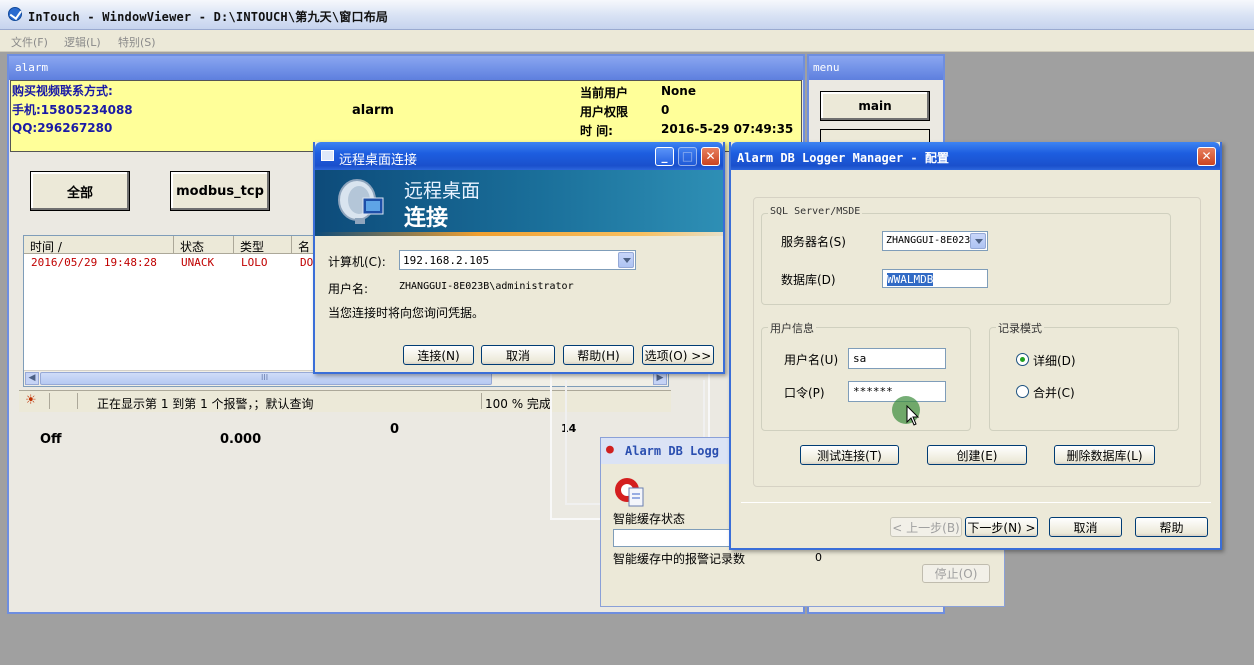 This screenshot has height=665, width=1254. I want to click on sql-group-label: SQL Server/MSDE, so click(815, 211).